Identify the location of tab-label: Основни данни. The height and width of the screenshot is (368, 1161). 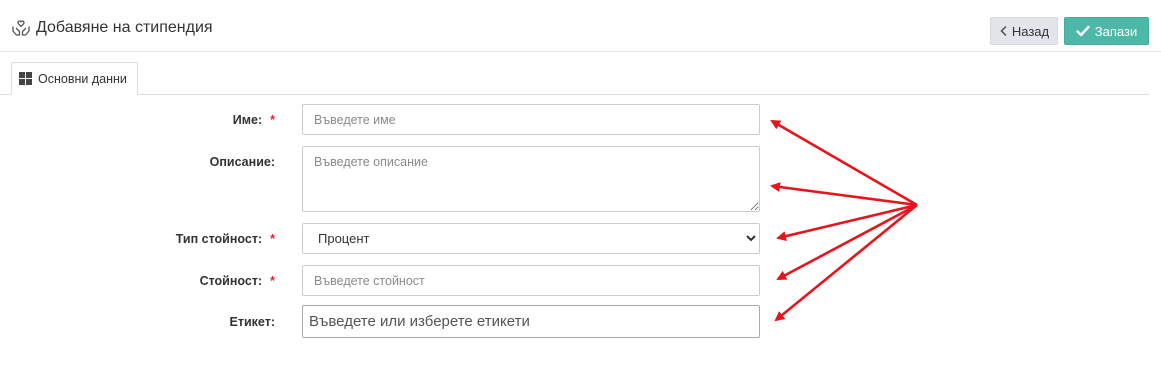
(82, 78).